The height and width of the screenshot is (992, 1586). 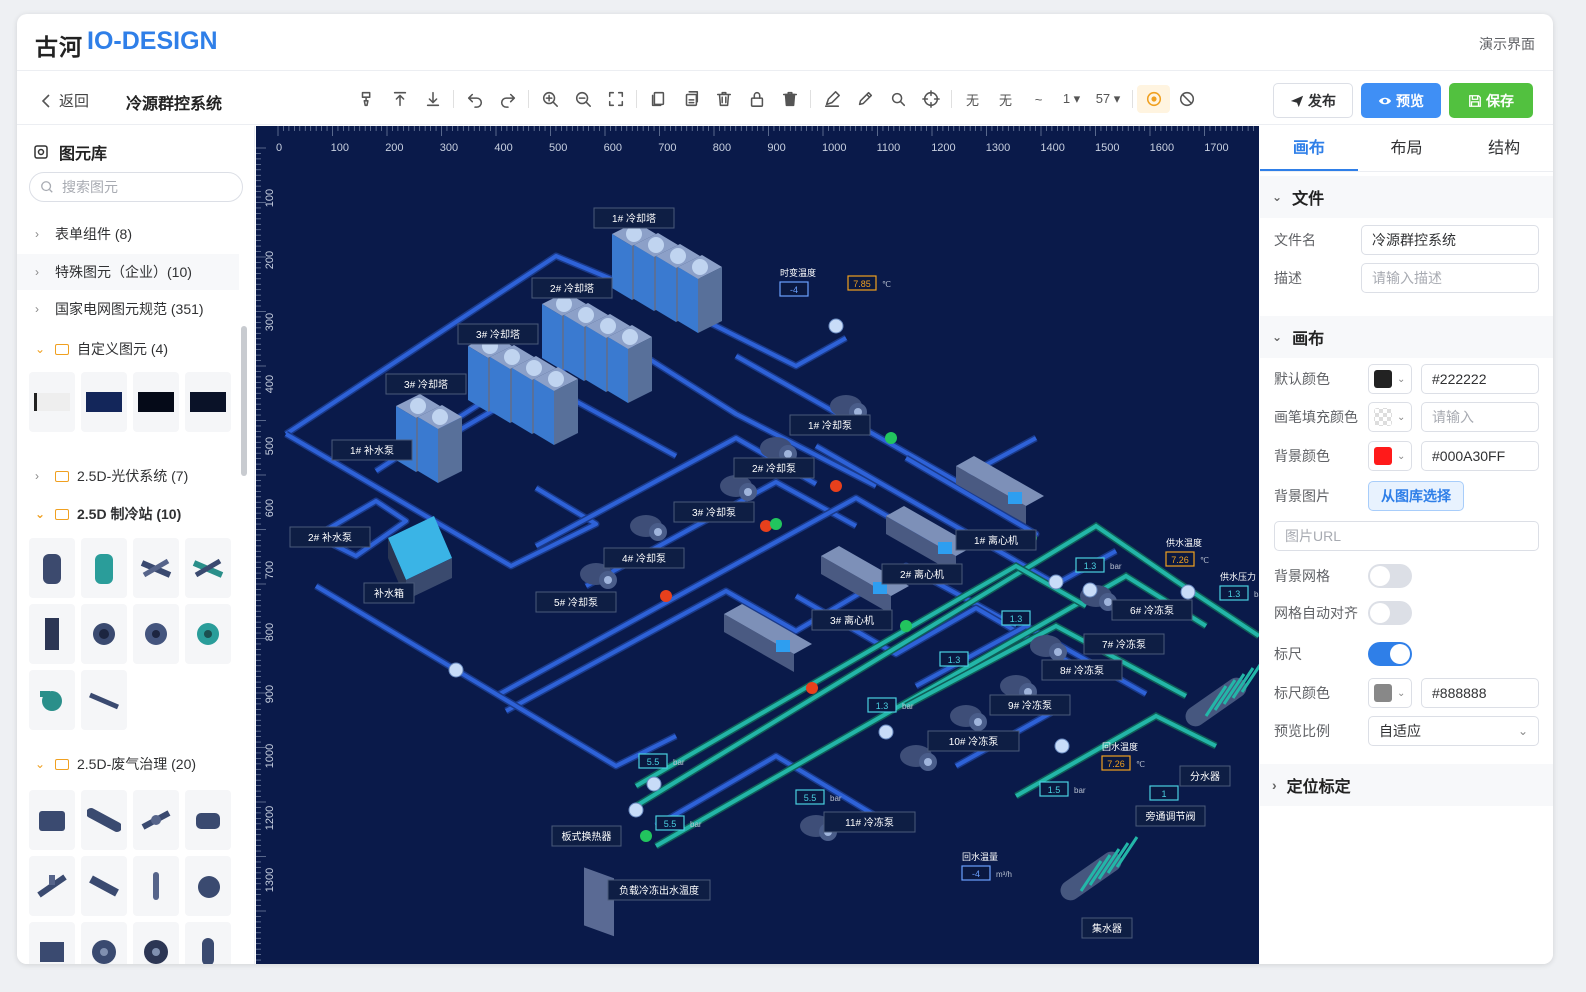 I want to click on line-width-select: 1 ▾, so click(x=1071, y=99).